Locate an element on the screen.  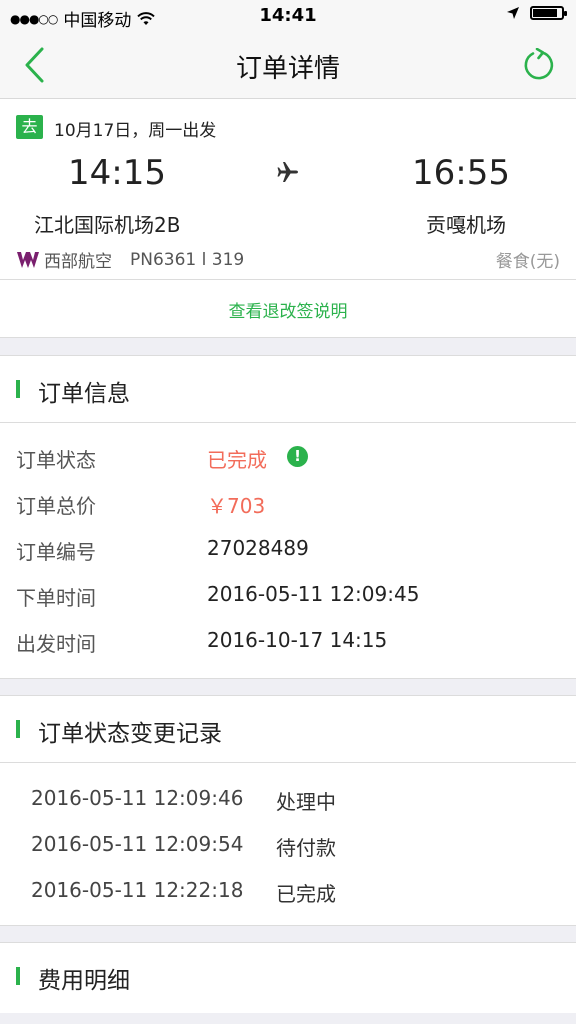
status-alert-icon: ! is located at coordinates (297, 456).